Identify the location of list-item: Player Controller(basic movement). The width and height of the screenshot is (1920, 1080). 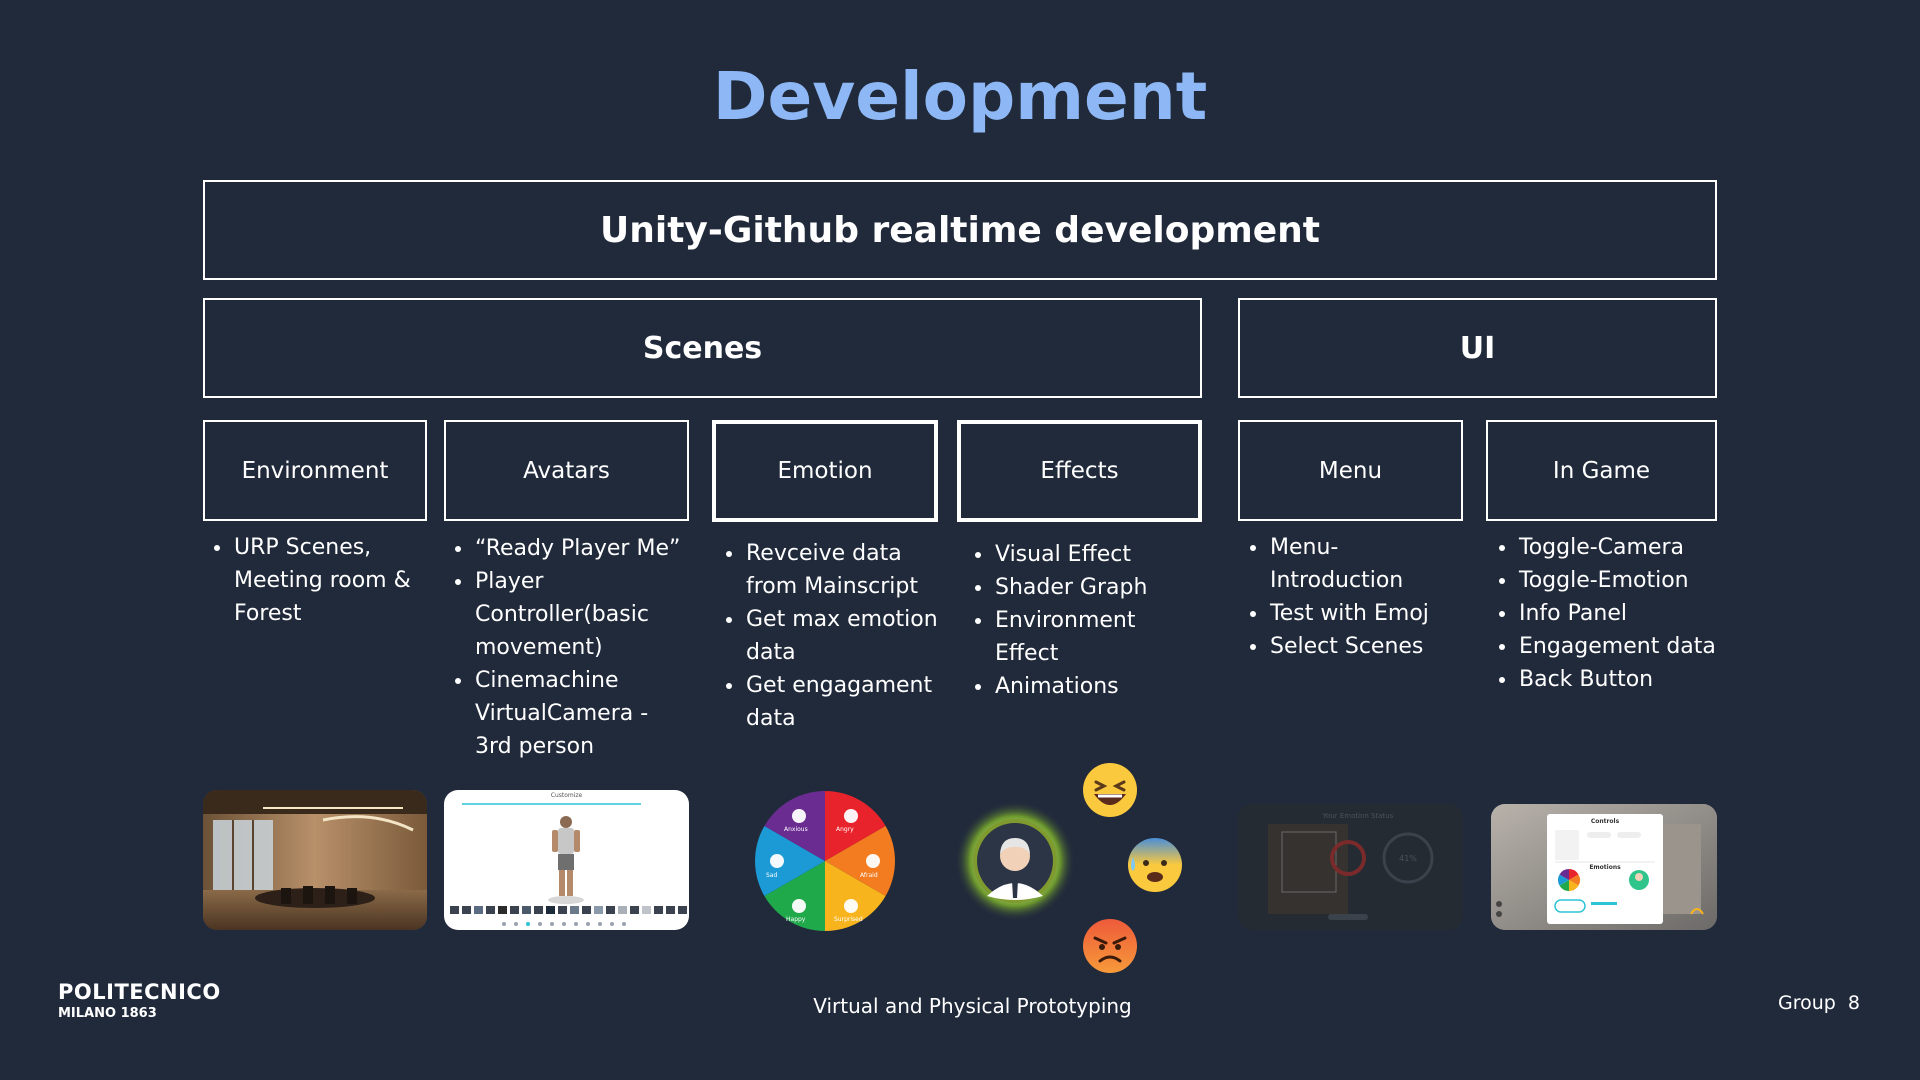
(571, 614).